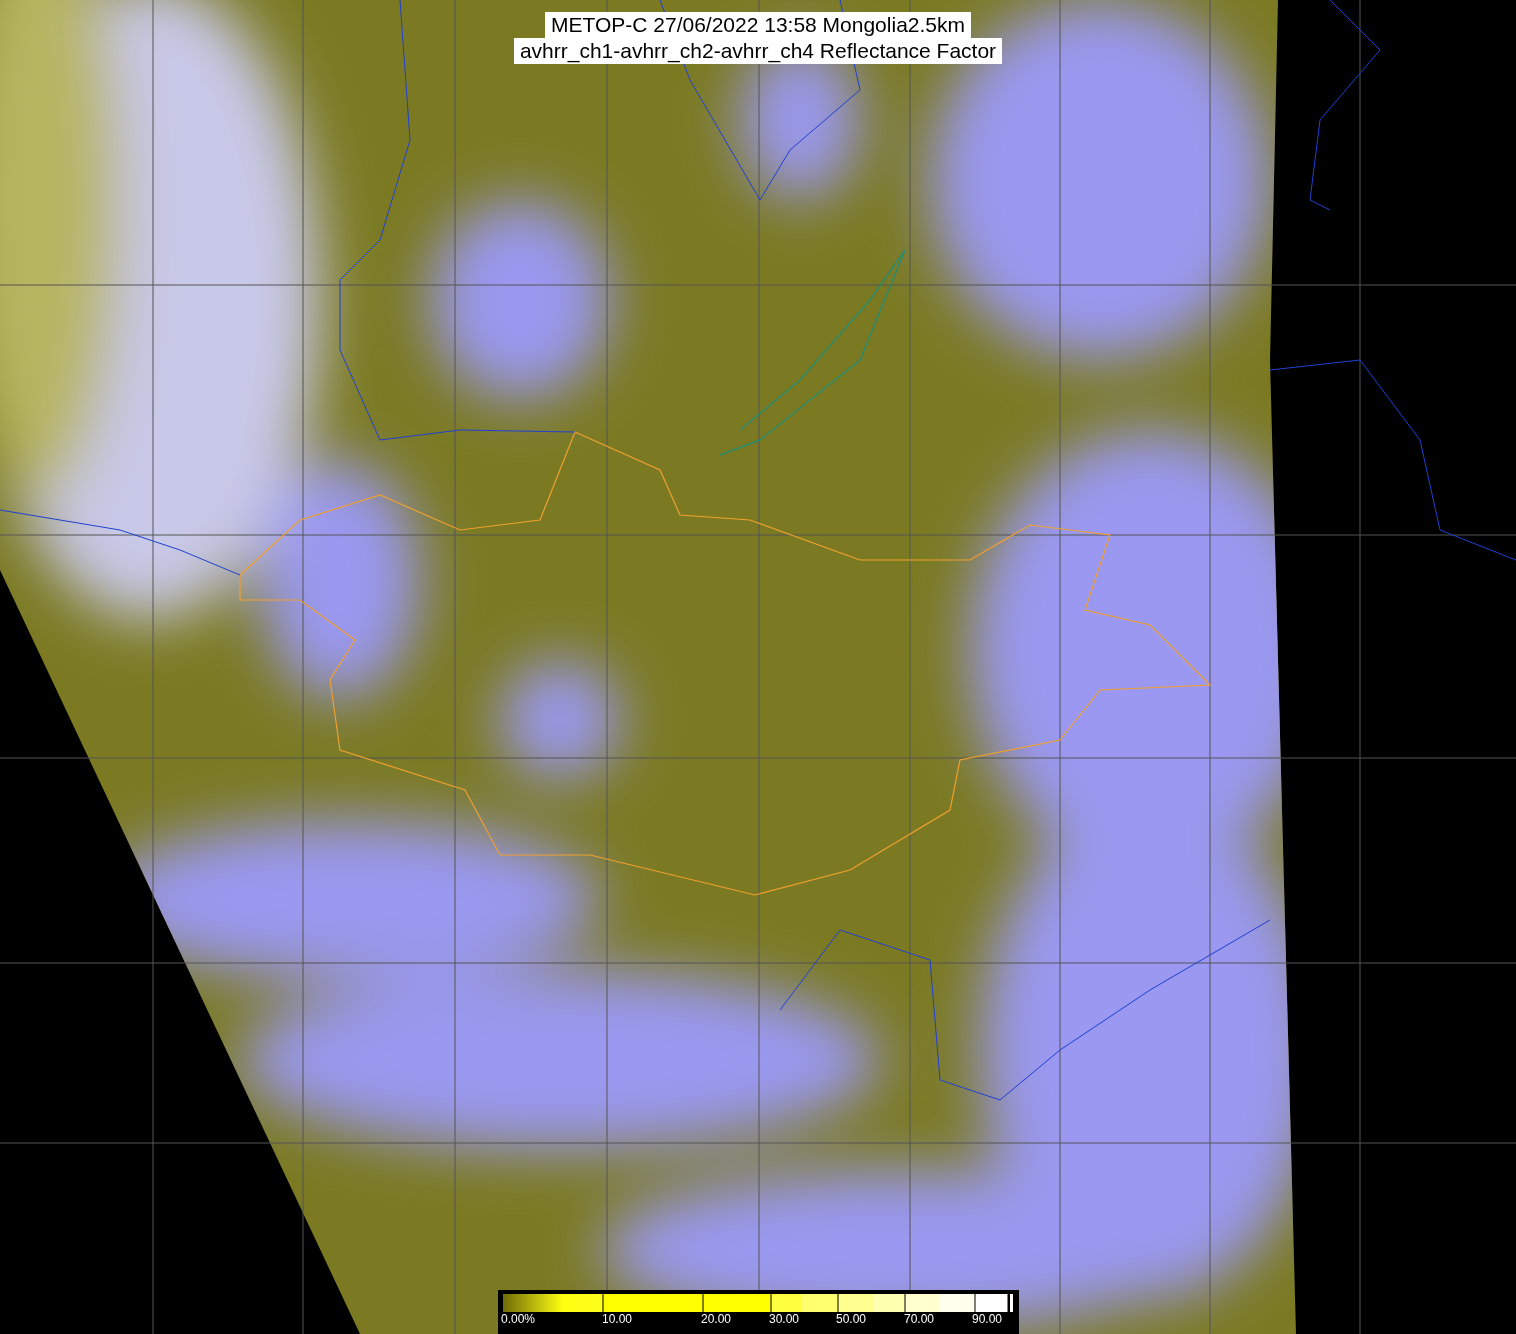 Image resolution: width=1516 pixels, height=1334 pixels. What do you see at coordinates (919, 1319) in the screenshot?
I see `scale-label: 70.00` at bounding box center [919, 1319].